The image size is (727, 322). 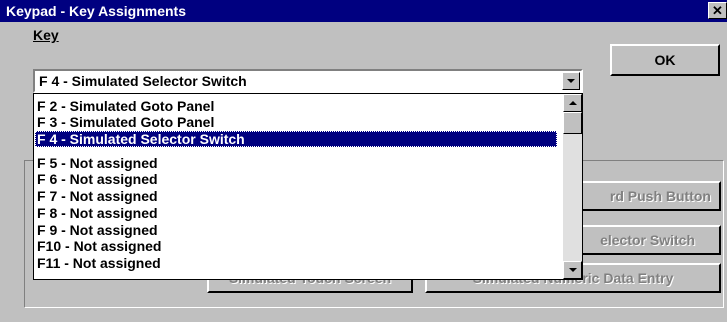 What do you see at coordinates (296, 246) in the screenshot?
I see `list-item: F10 - Not assigned` at bounding box center [296, 246].